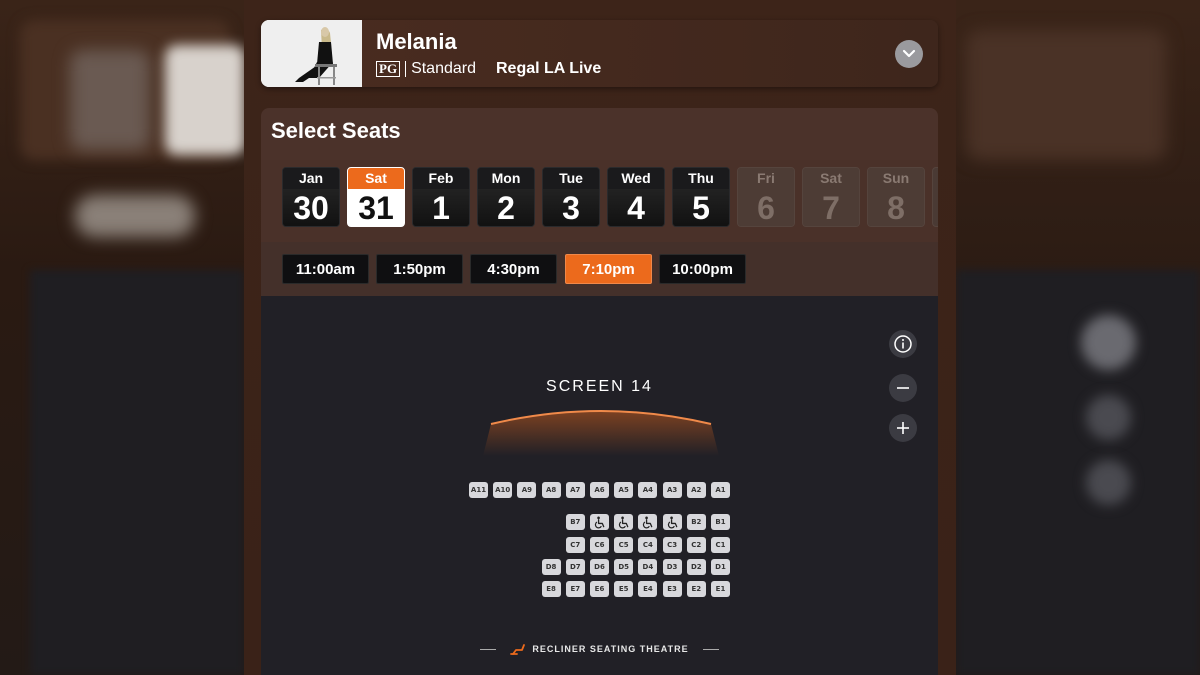 This screenshot has width=1200, height=675. What do you see at coordinates (636, 207) in the screenshot?
I see `date-day-number: 4` at bounding box center [636, 207].